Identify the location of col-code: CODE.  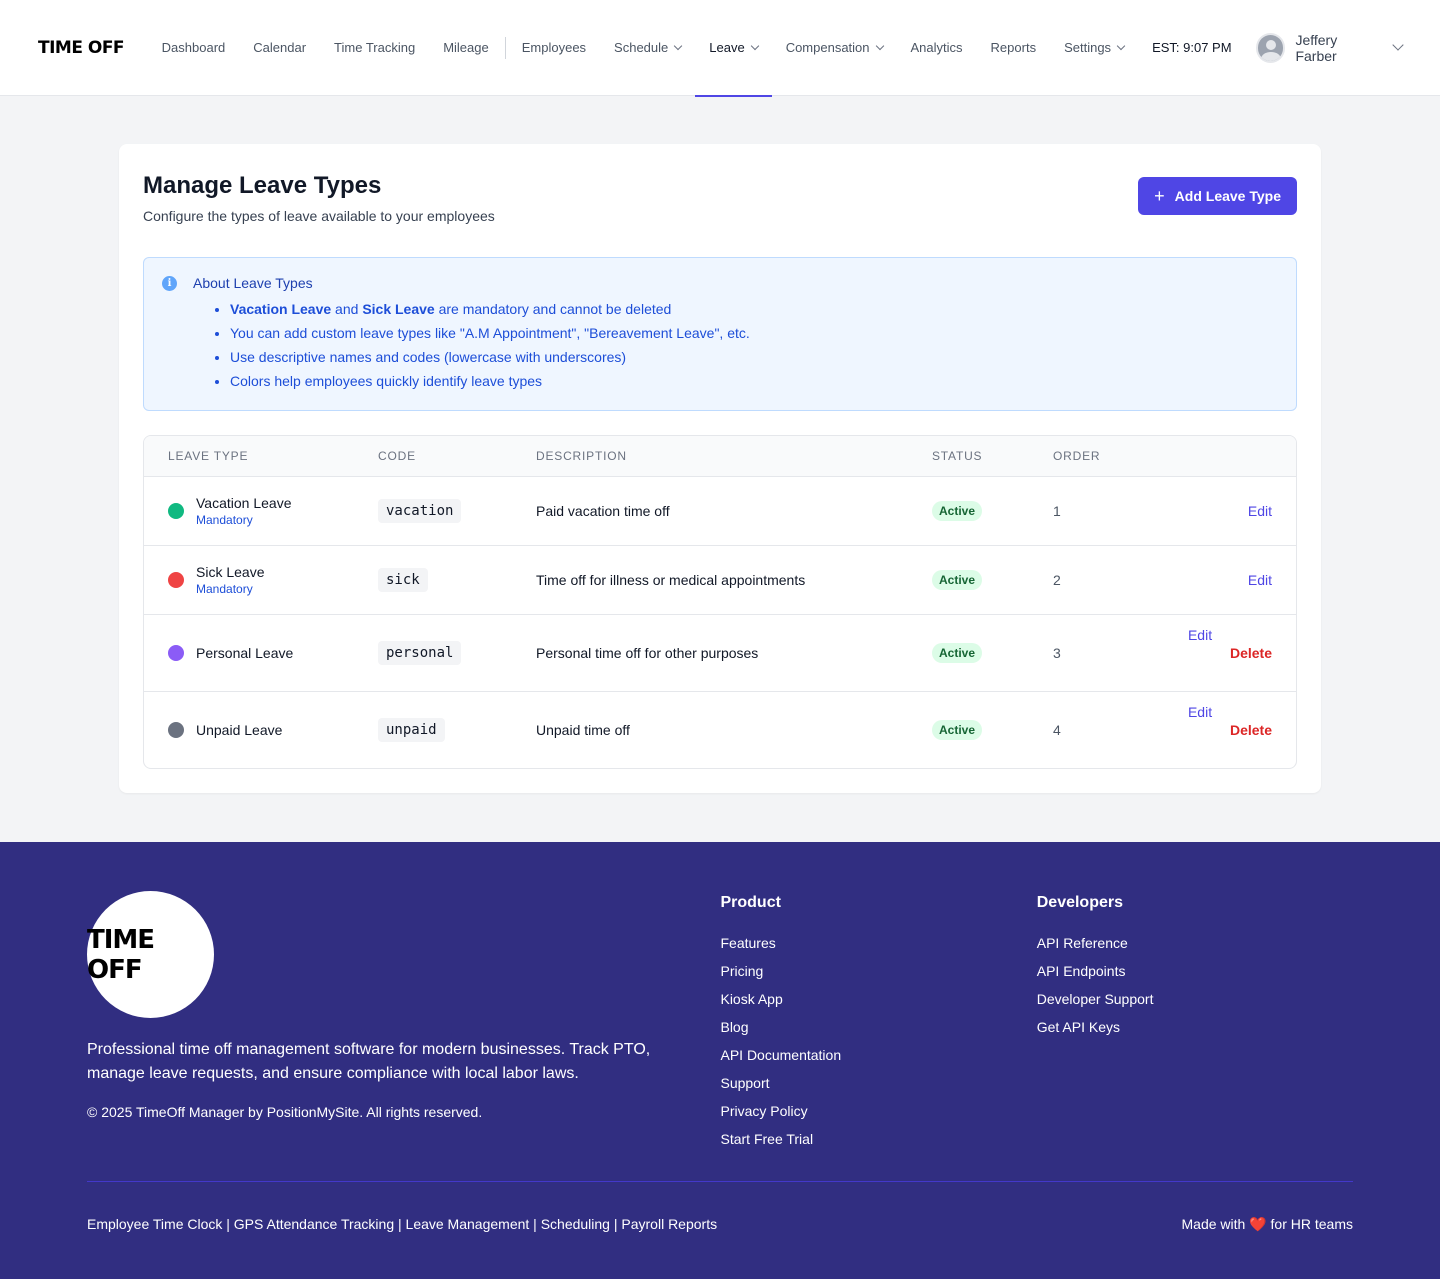
(433, 456).